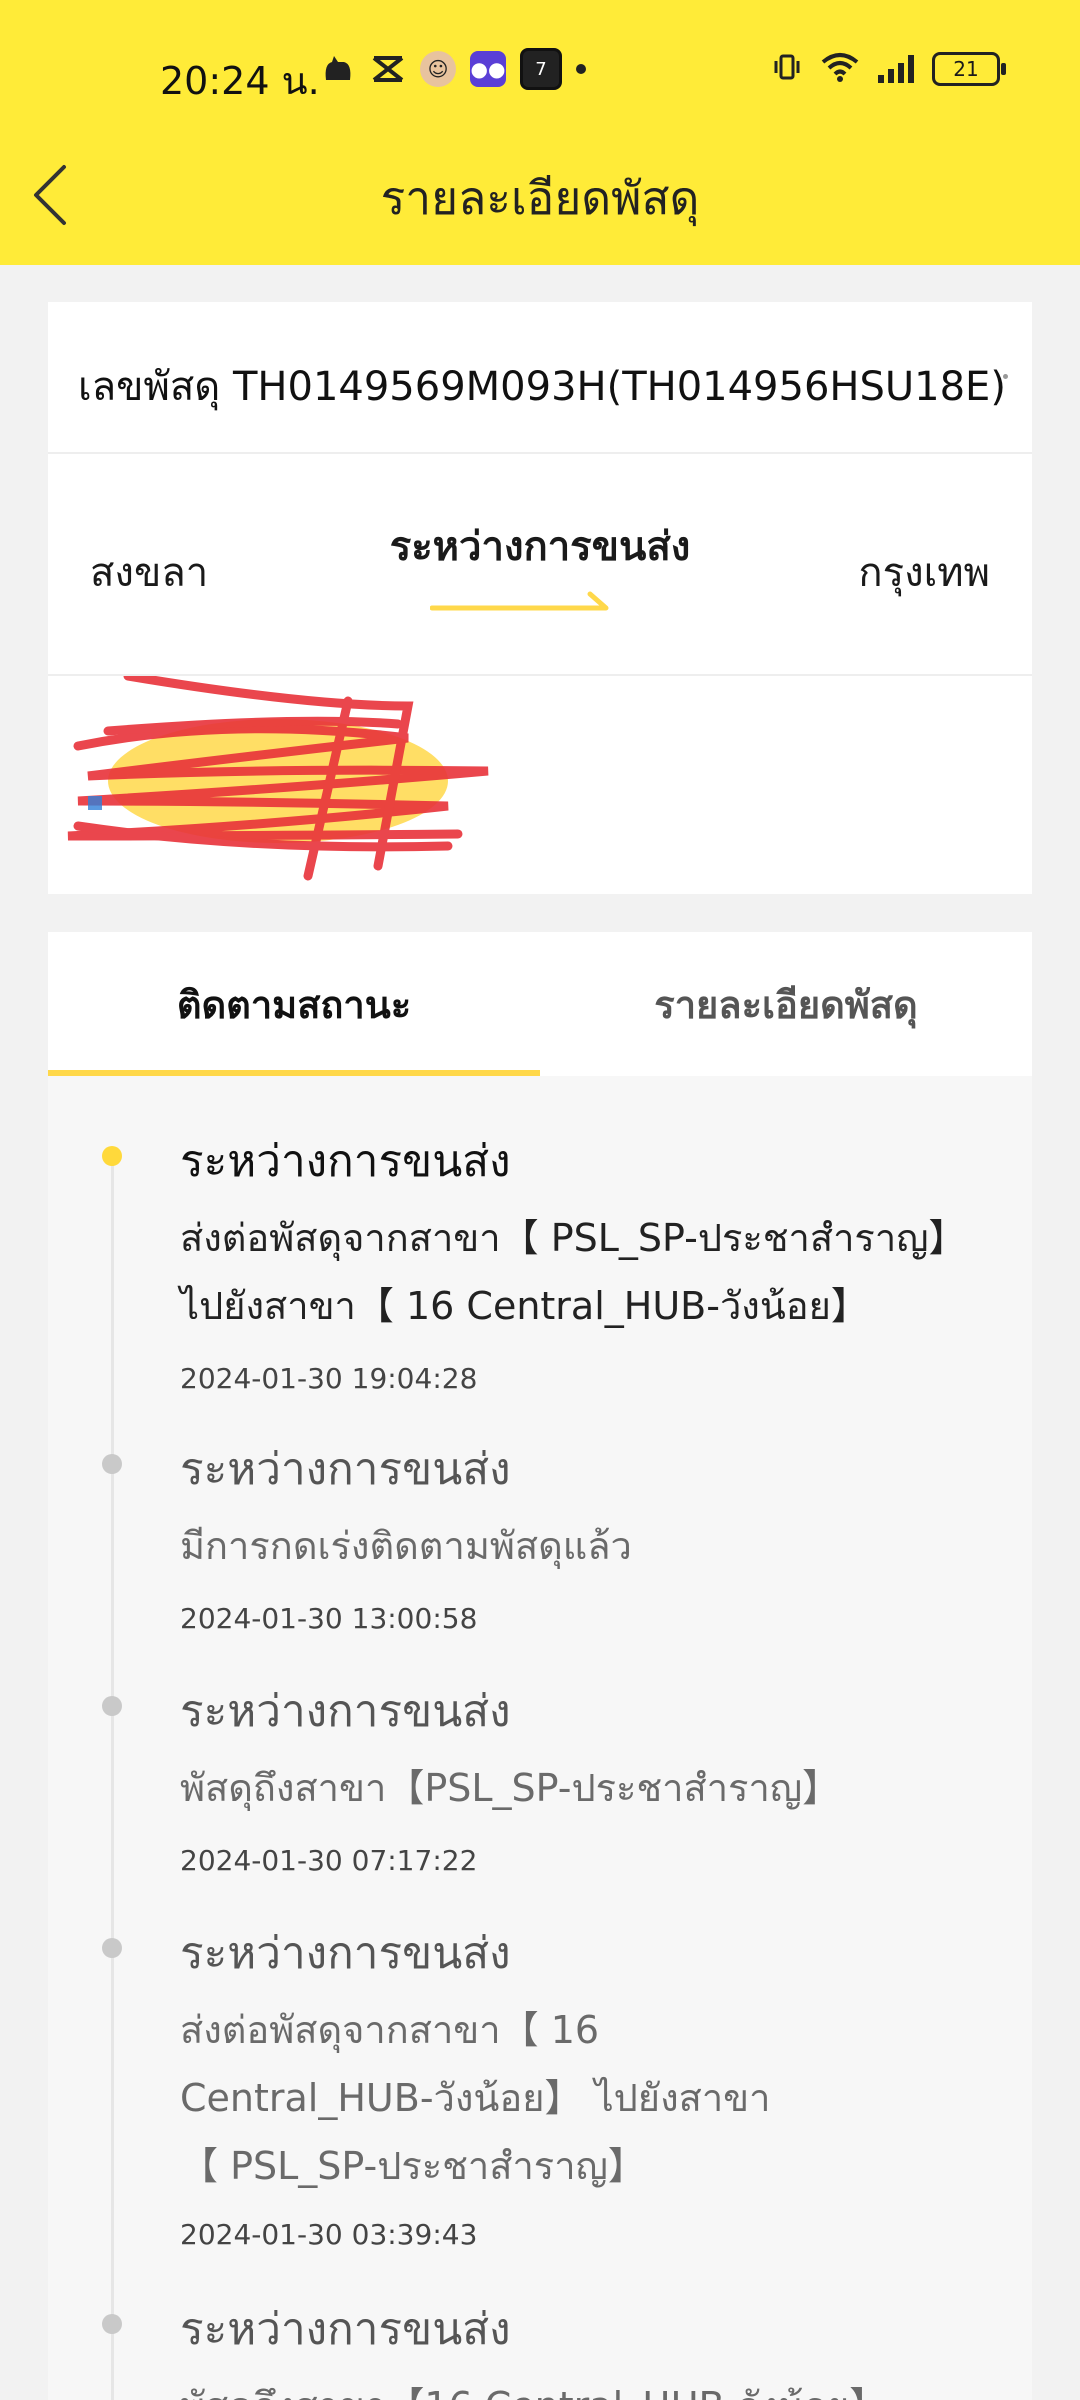  I want to click on tab-parcel-details: รายละเอียดพัสดุ, so click(786, 1004).